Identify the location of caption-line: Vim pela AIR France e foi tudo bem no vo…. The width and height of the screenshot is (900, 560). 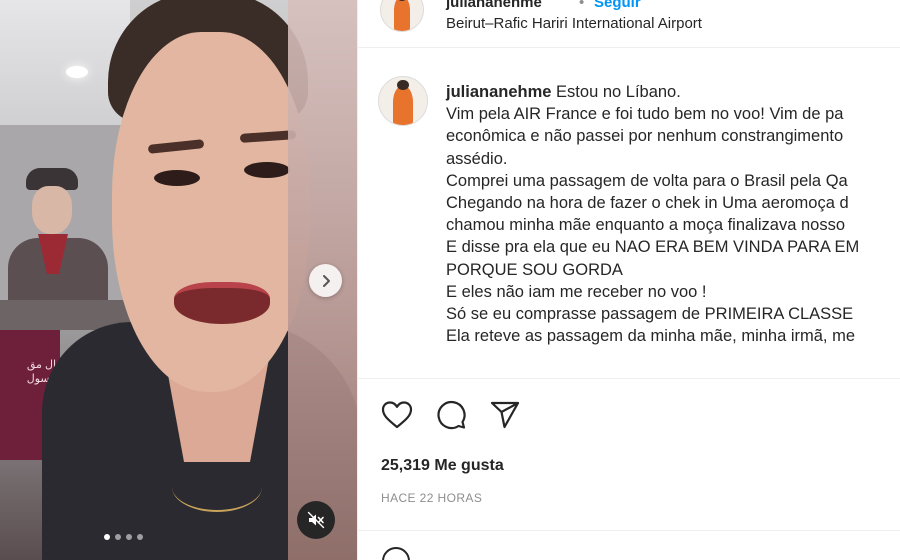
(645, 114).